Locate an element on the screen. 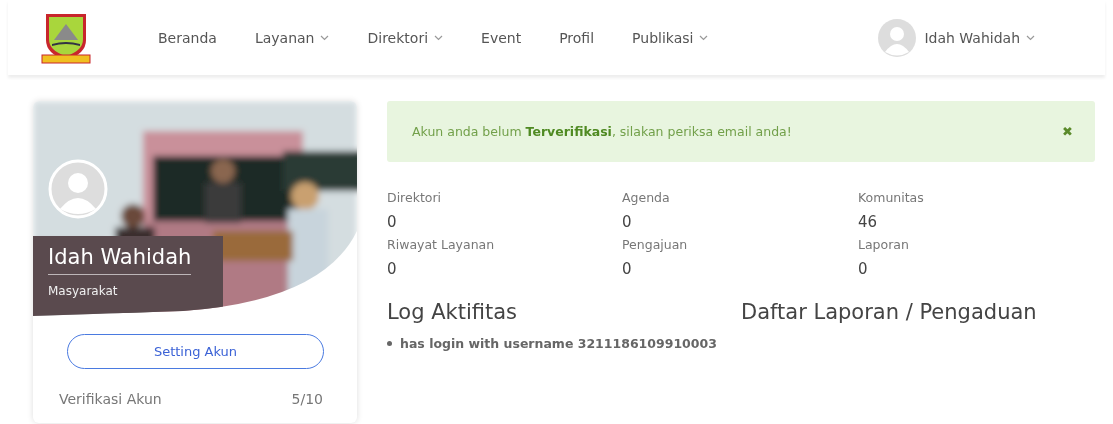 This screenshot has height=424, width=1113. nav-link: Publikasi is located at coordinates (670, 37).